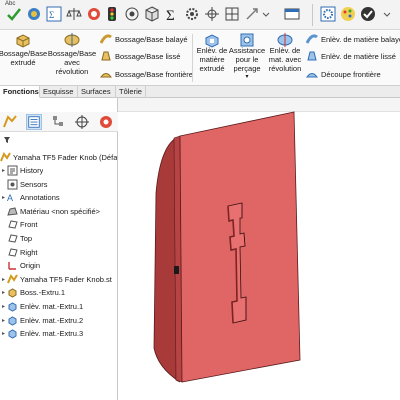 The image size is (400, 400). I want to click on hole-wizard-icon, so click(34, 14).